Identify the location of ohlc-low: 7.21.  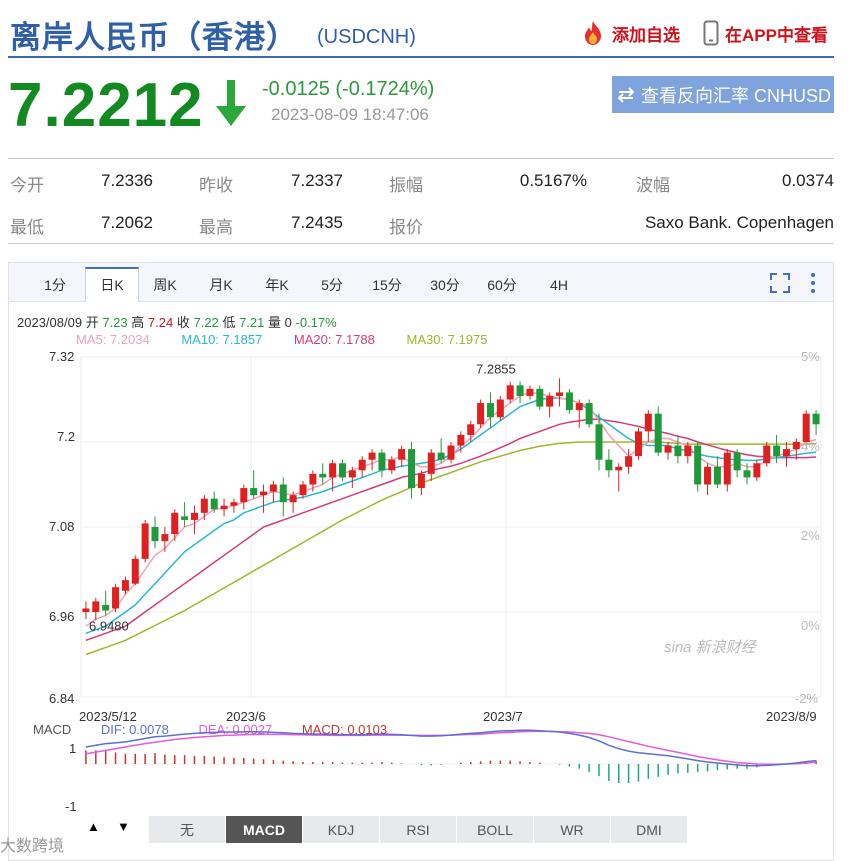
(252, 322).